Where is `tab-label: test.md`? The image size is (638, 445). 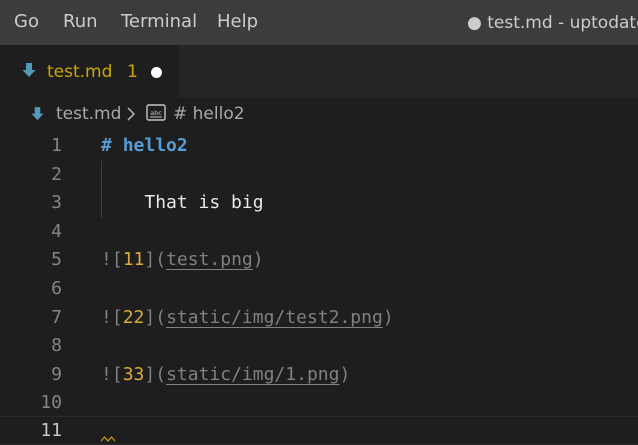
tab-label: test.md is located at coordinates (80, 72).